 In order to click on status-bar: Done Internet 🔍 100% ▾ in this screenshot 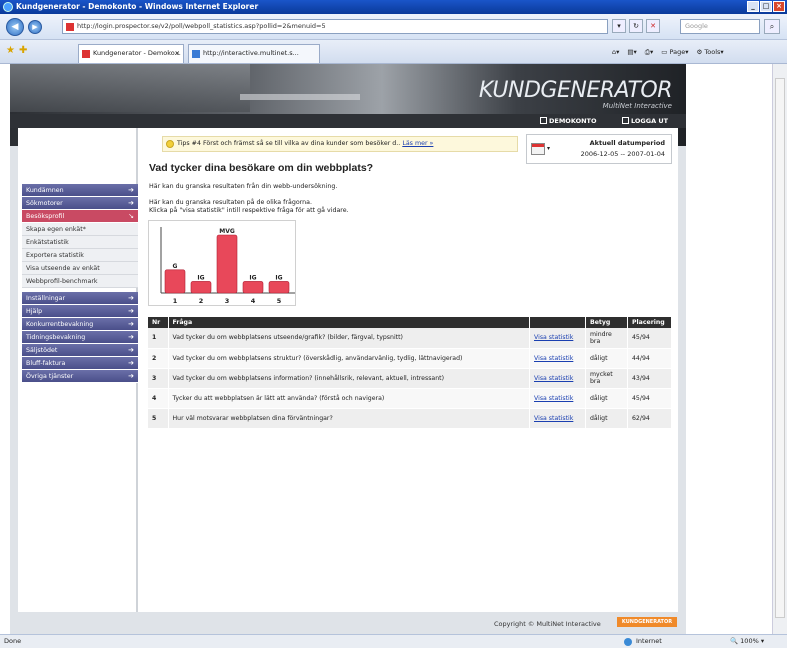, I will do `click(393, 641)`.